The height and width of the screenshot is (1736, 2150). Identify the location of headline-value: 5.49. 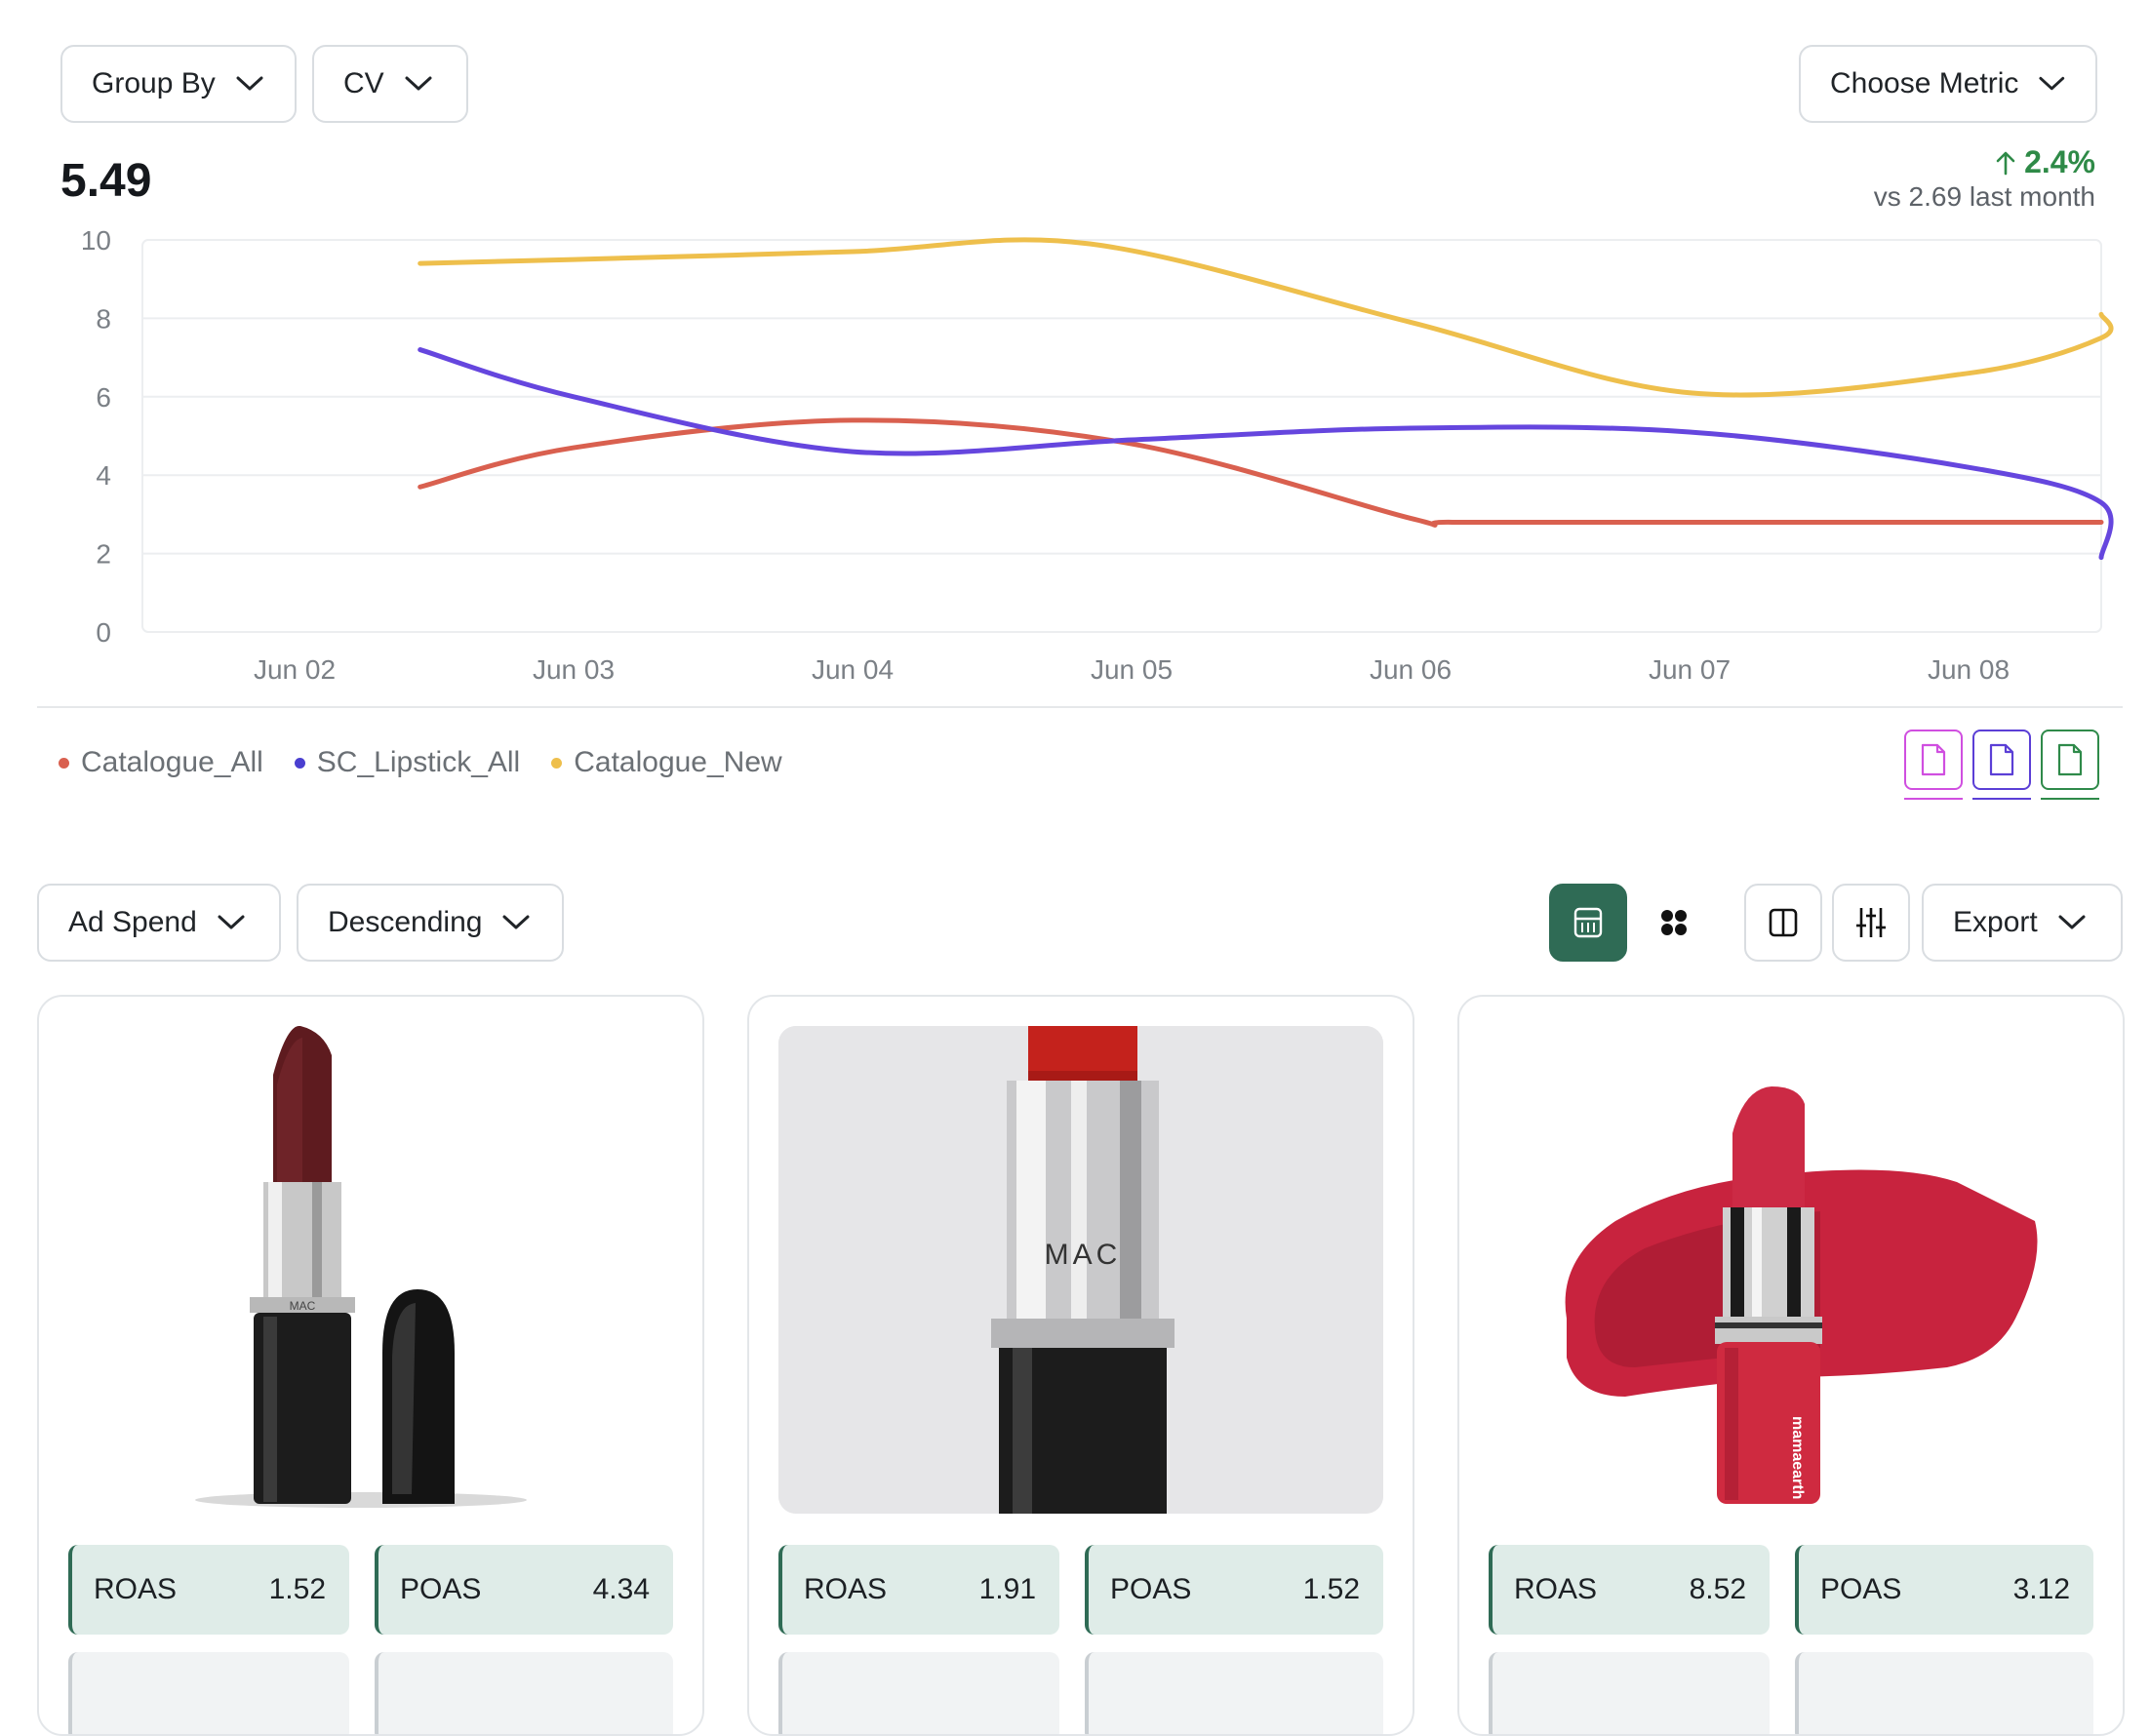
(106, 181).